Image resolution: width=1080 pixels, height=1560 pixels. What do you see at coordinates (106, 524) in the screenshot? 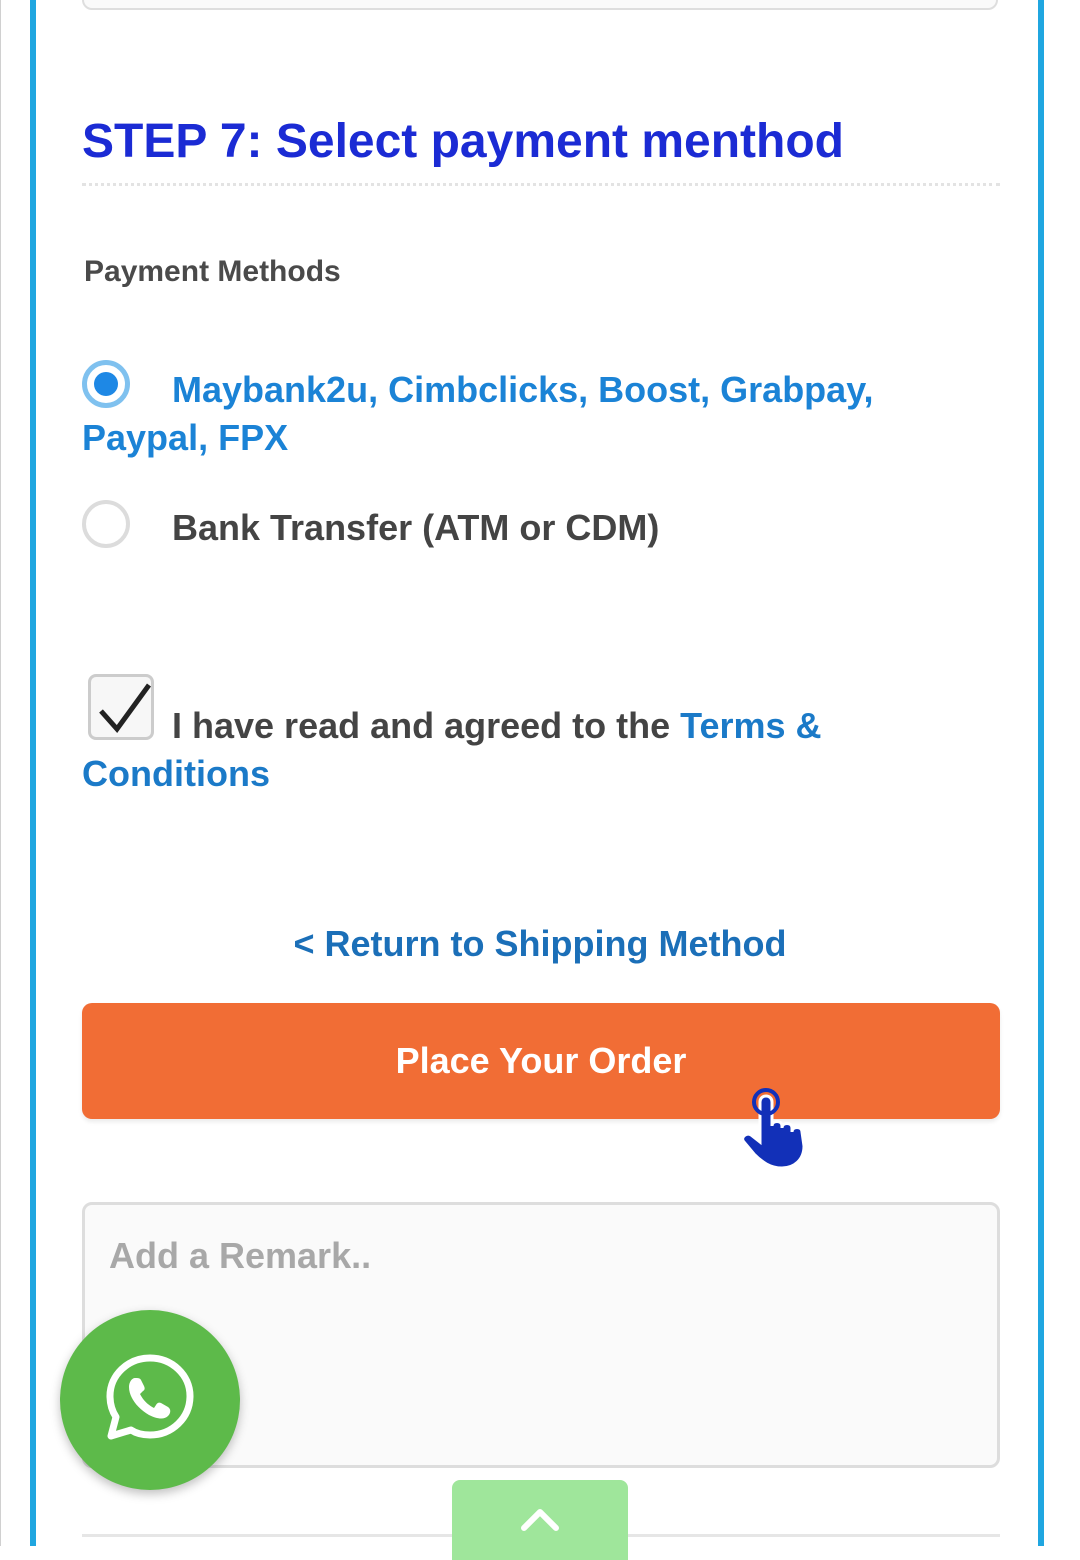
I see `radio-unselected` at bounding box center [106, 524].